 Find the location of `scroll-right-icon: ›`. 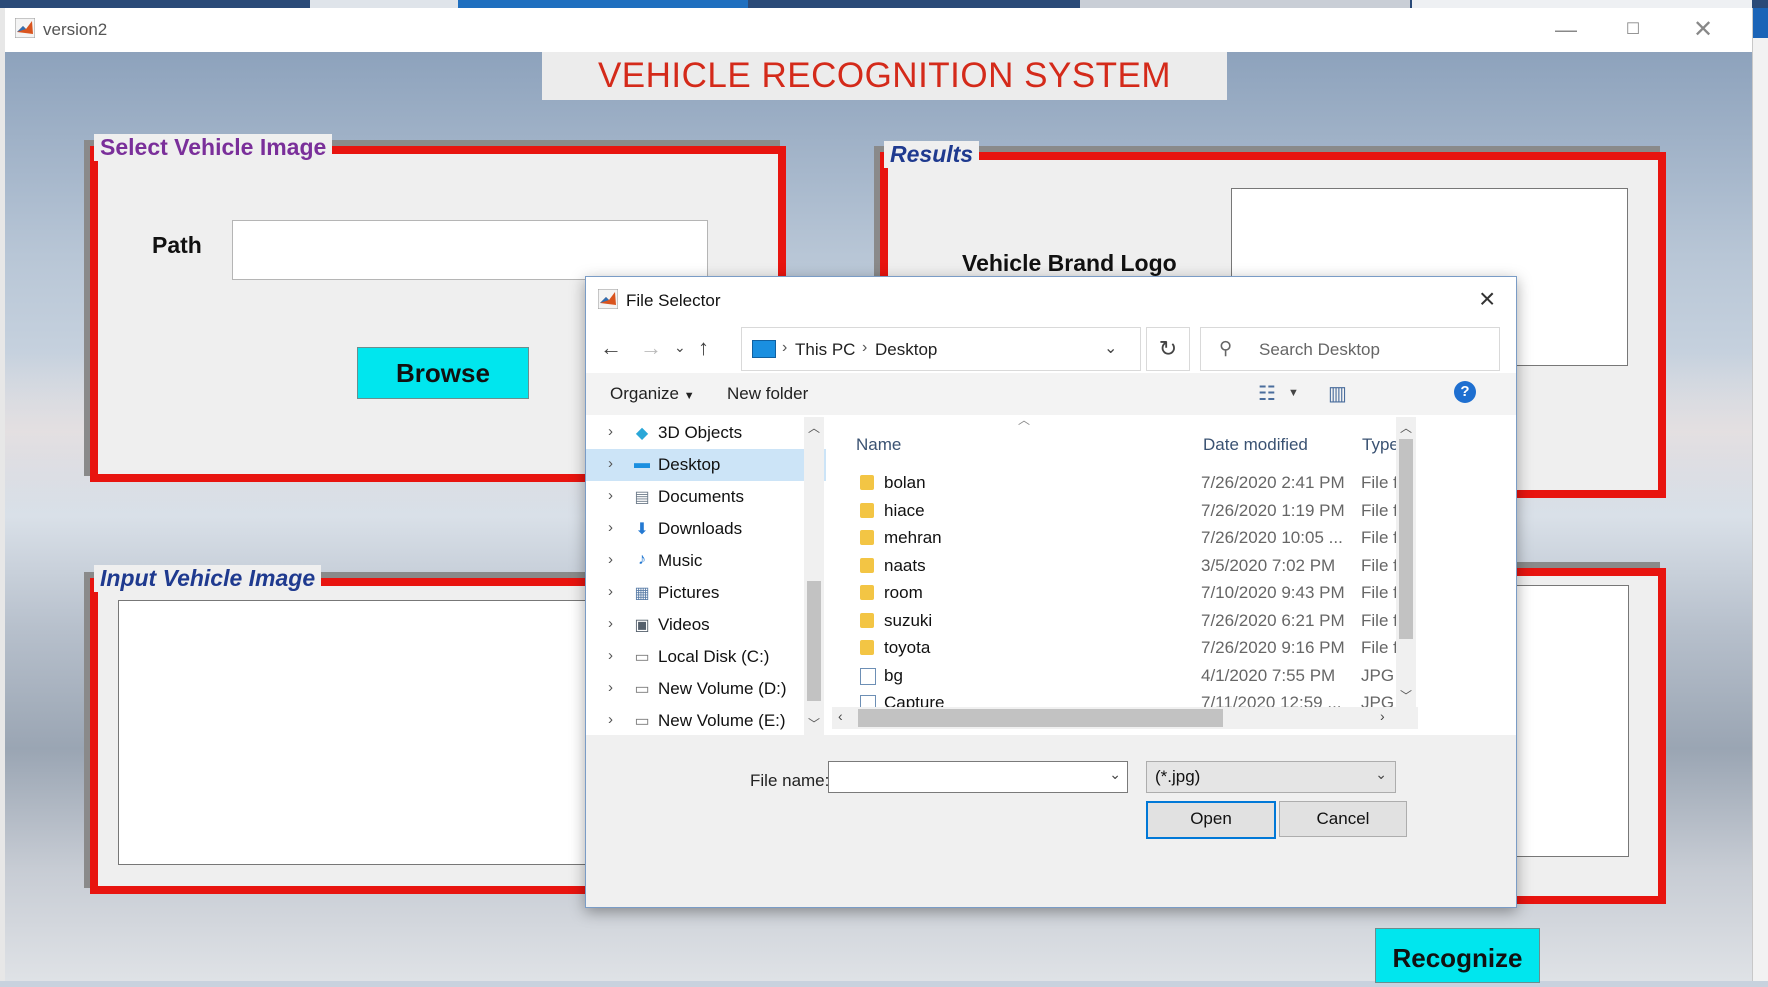

scroll-right-icon: › is located at coordinates (1382, 716).